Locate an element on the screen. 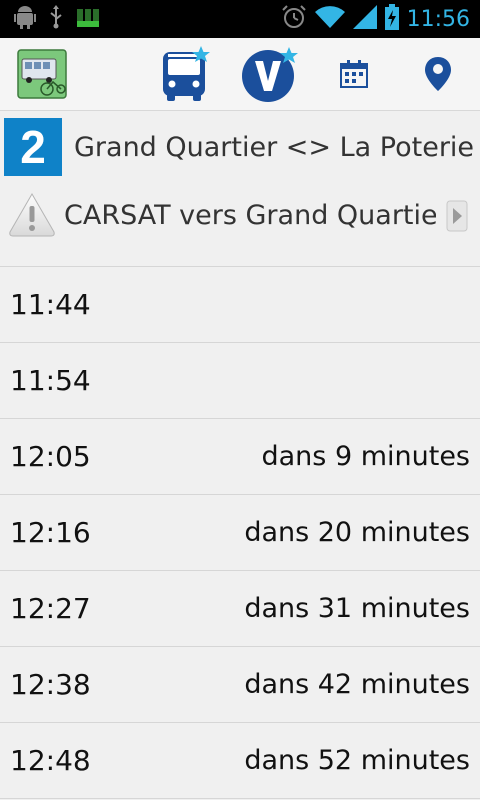 This screenshot has width=480, height=800. status-bar: 11:56 is located at coordinates (240, 19).